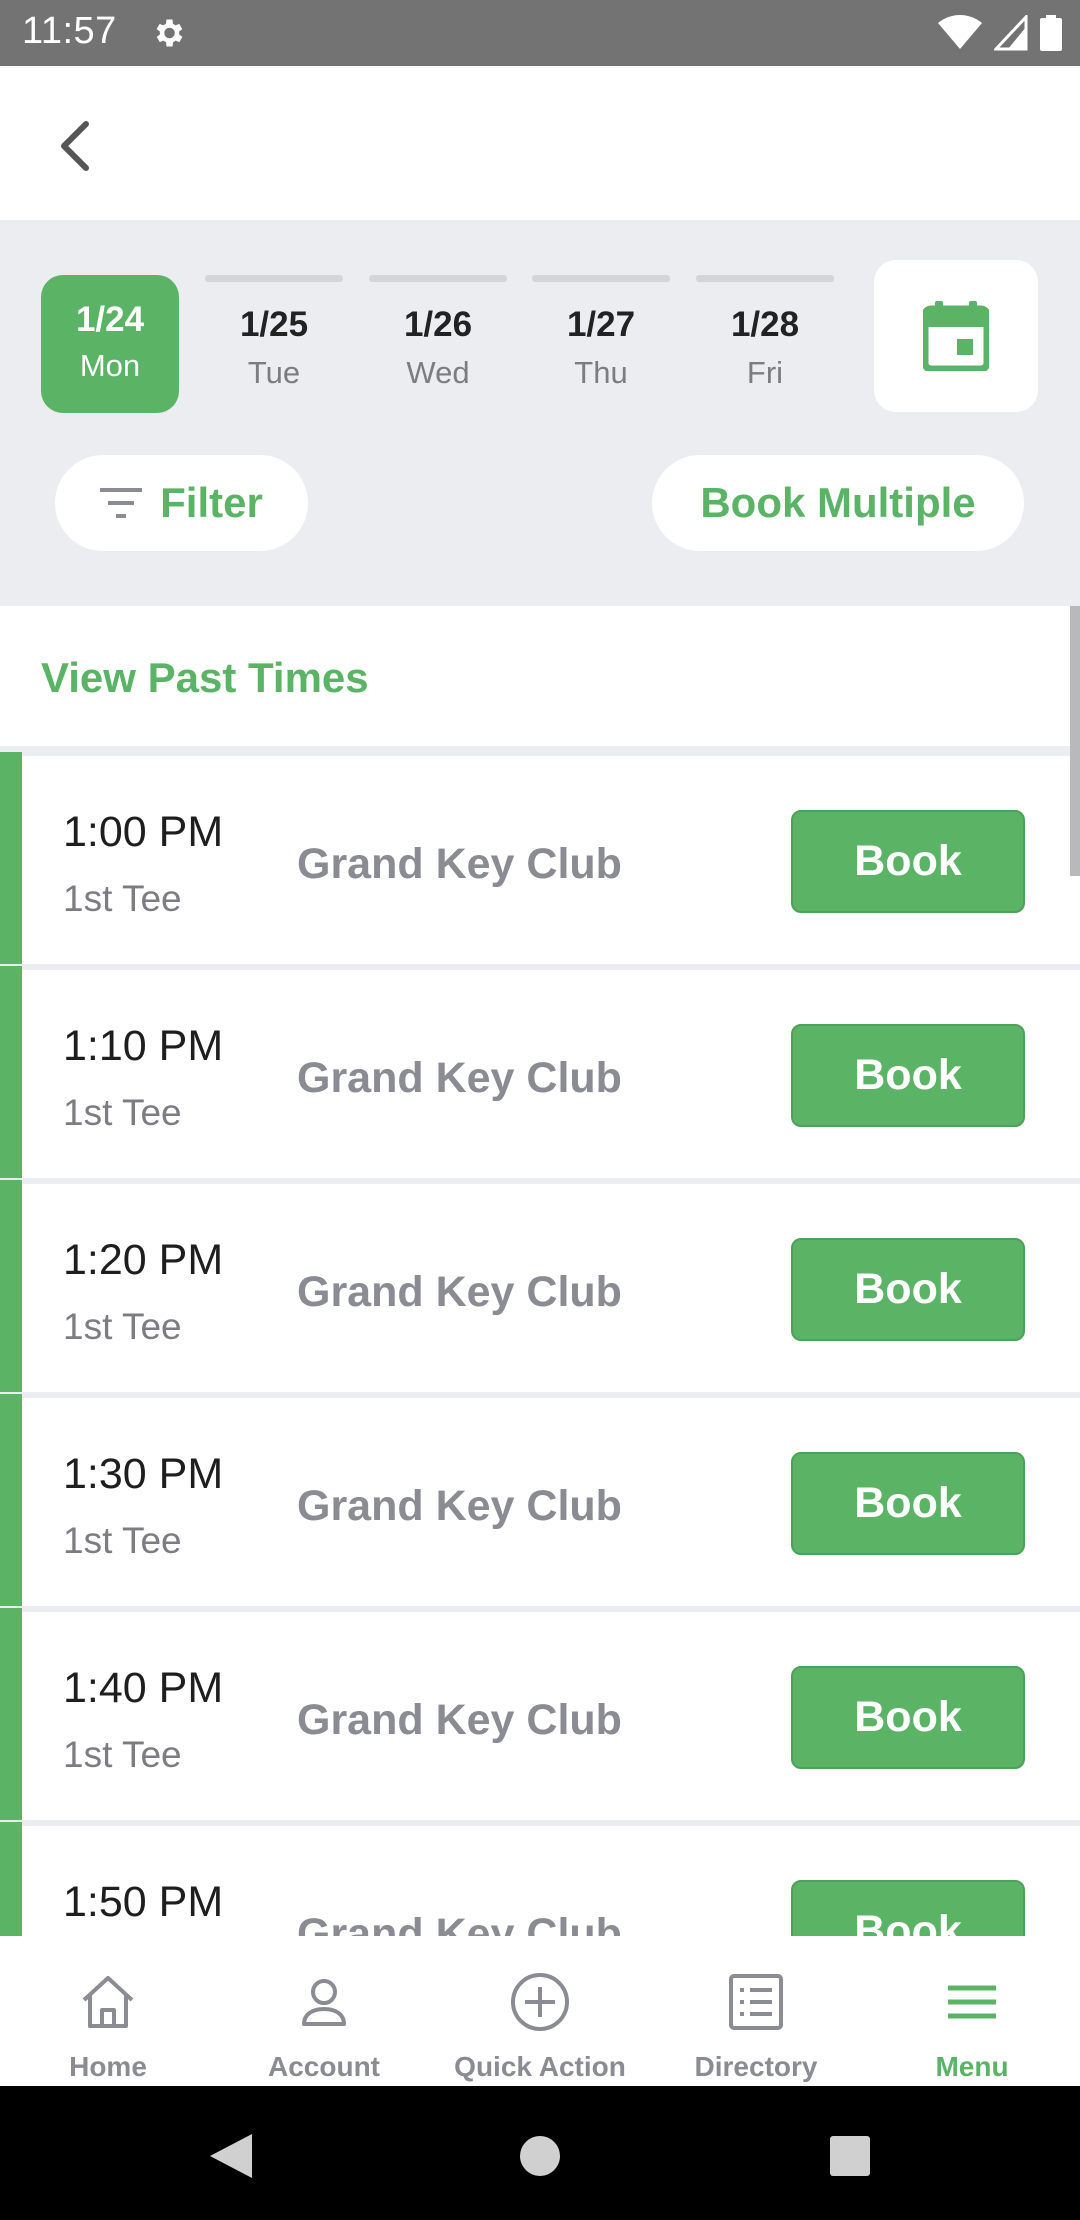 This screenshot has height=2220, width=1080. What do you see at coordinates (143, 1046) in the screenshot?
I see `tee-time: 1:10 PM` at bounding box center [143, 1046].